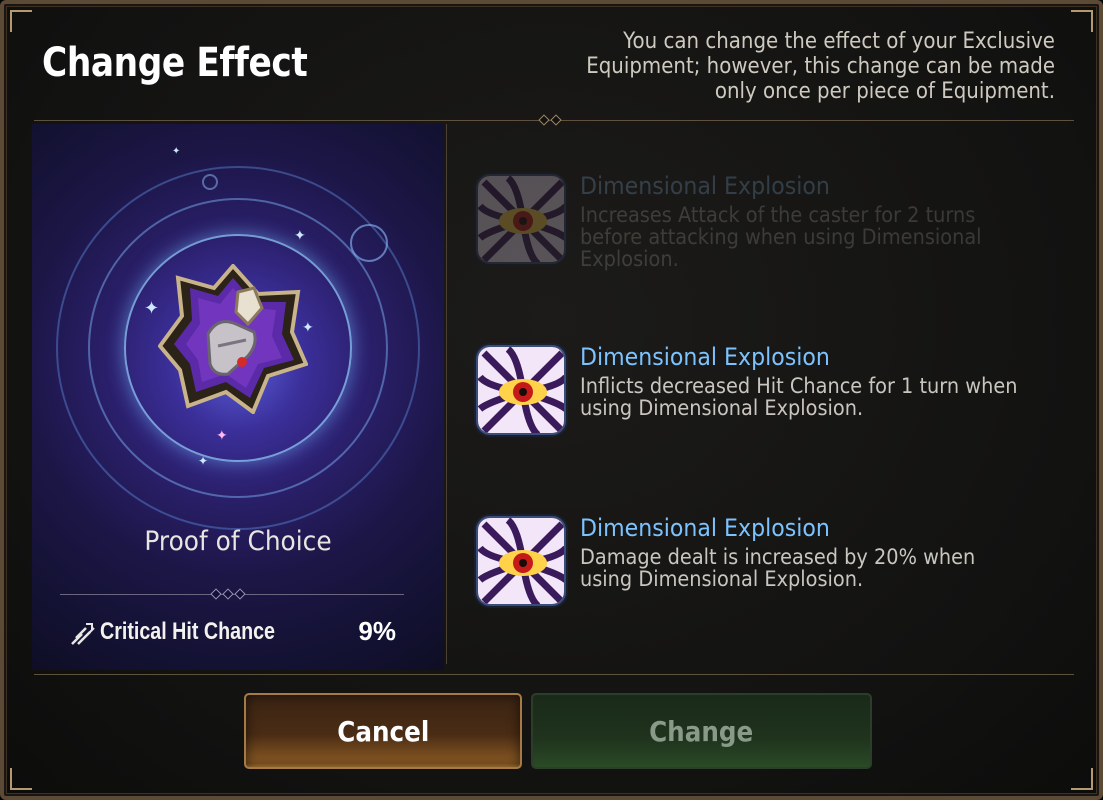 The image size is (1103, 800). What do you see at coordinates (238, 541) in the screenshot?
I see `equipment-name: Proof of Choice` at bounding box center [238, 541].